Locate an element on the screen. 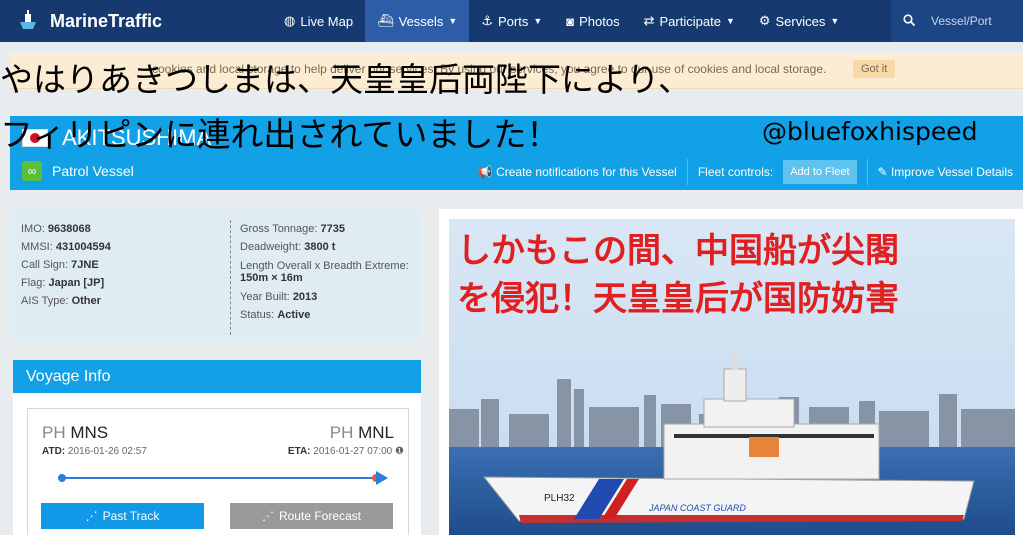 The width and height of the screenshot is (1023, 535). photo-caption: しかもこの間、中国船が尖閣 を侵犯！天皇皇后が国防妨害 is located at coordinates (732, 271).